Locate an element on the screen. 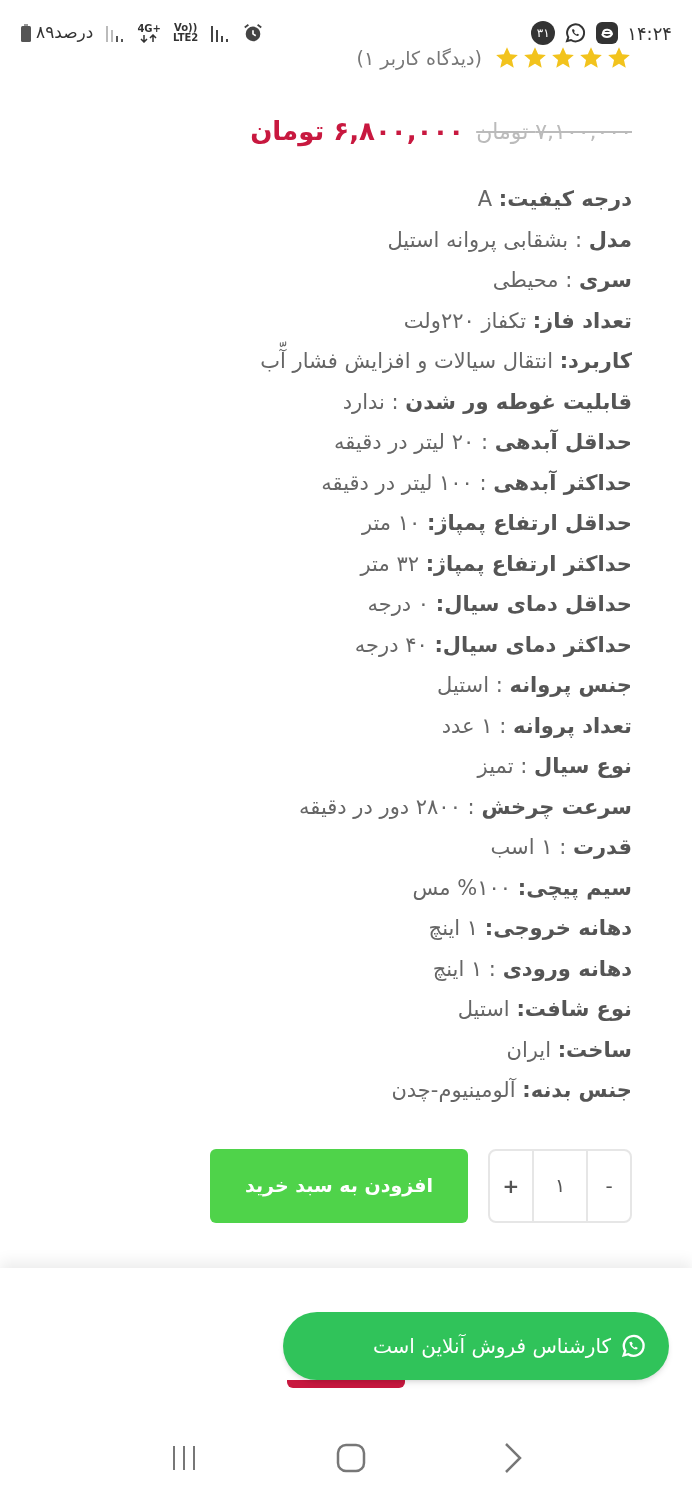  review-count: (دیدگاه کاربر ۱) is located at coordinates (419, 58).